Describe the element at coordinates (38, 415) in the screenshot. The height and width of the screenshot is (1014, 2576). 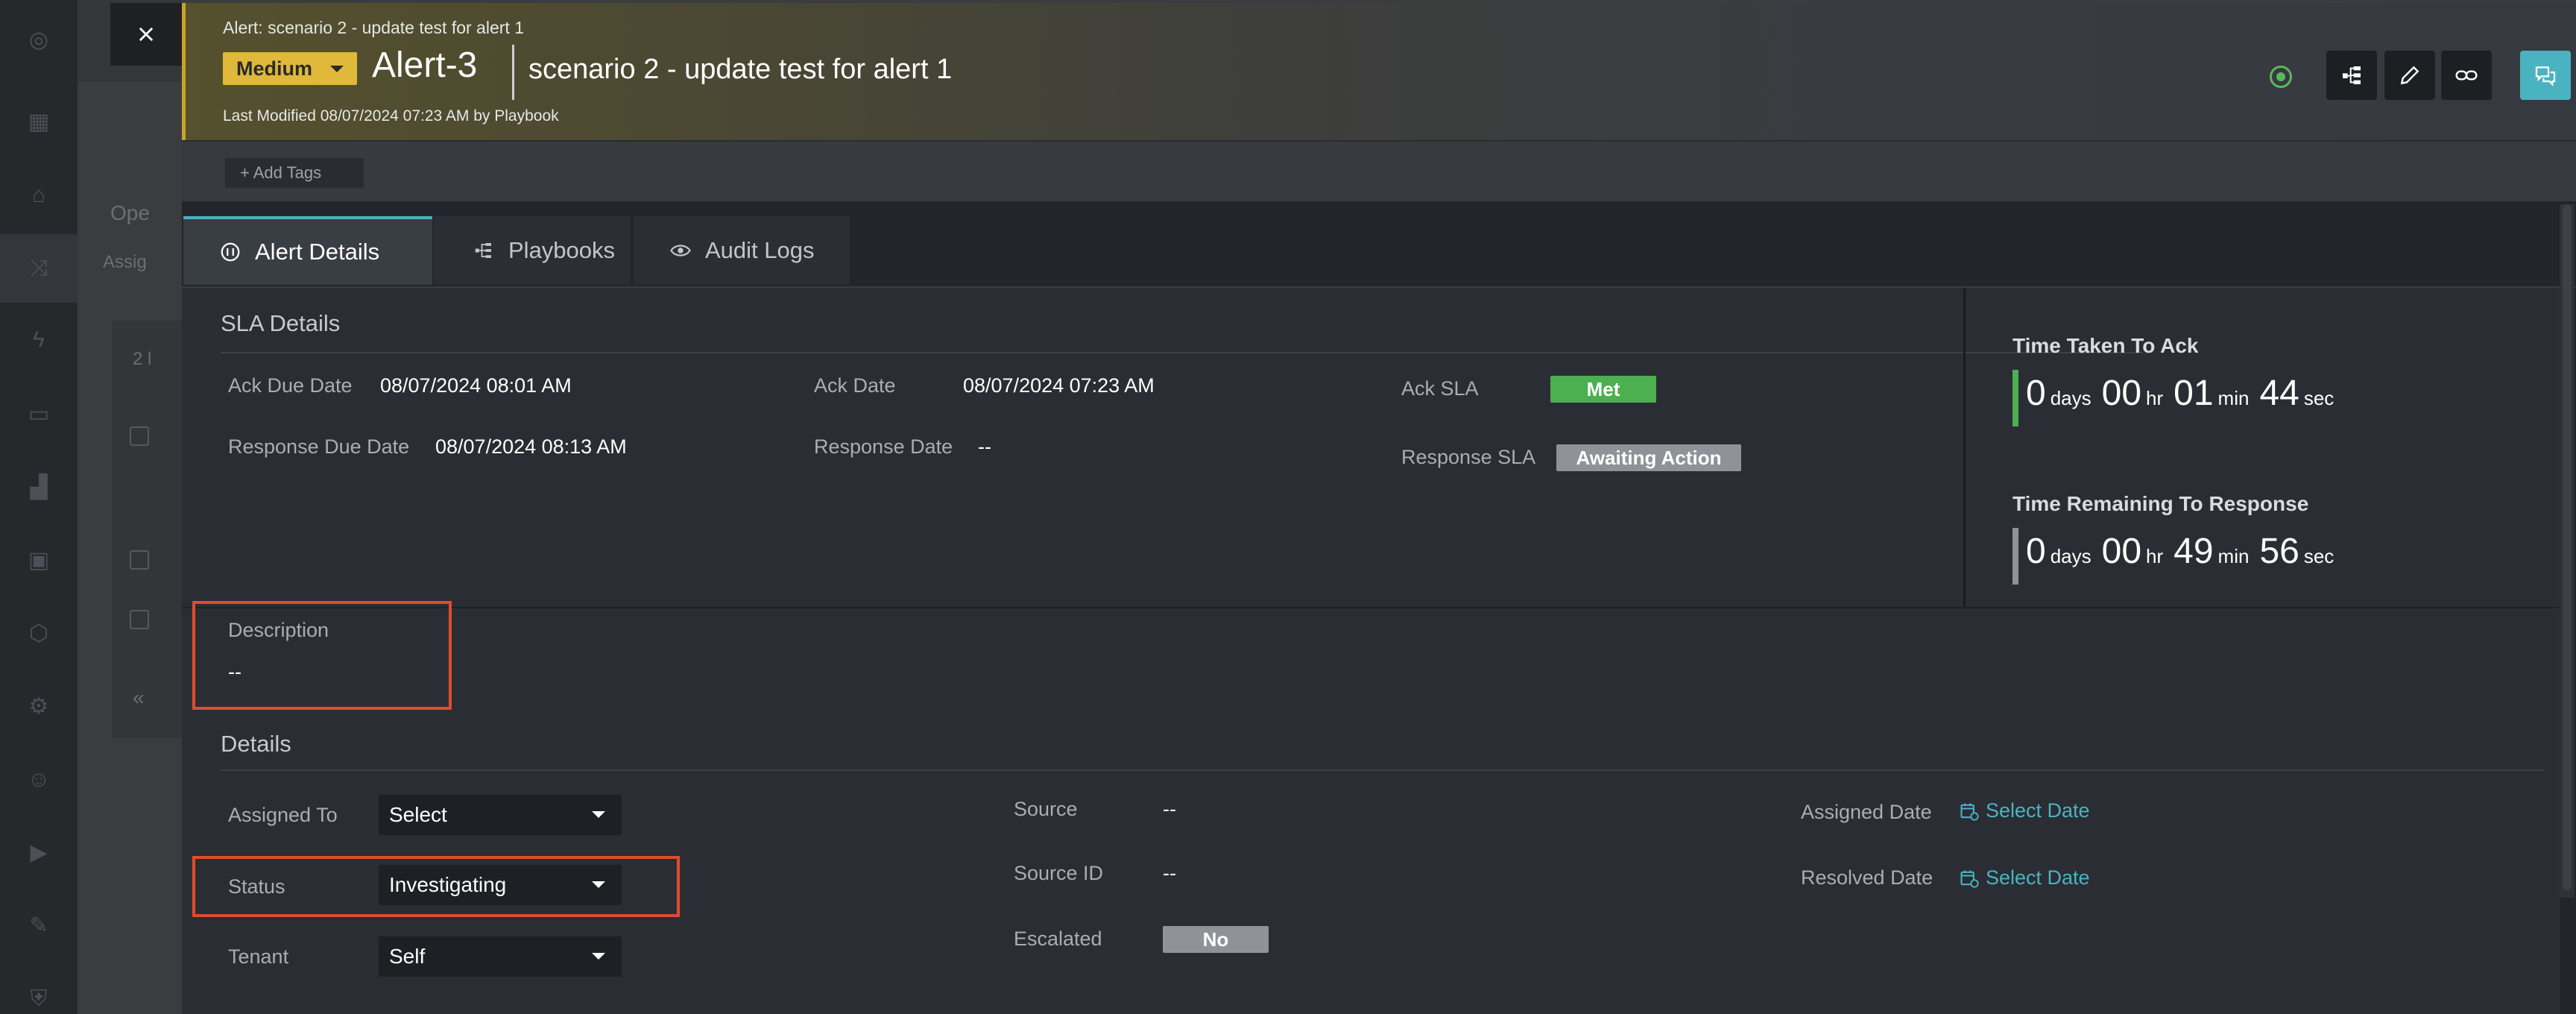
I see `briefcase-icon: ▭` at that location.